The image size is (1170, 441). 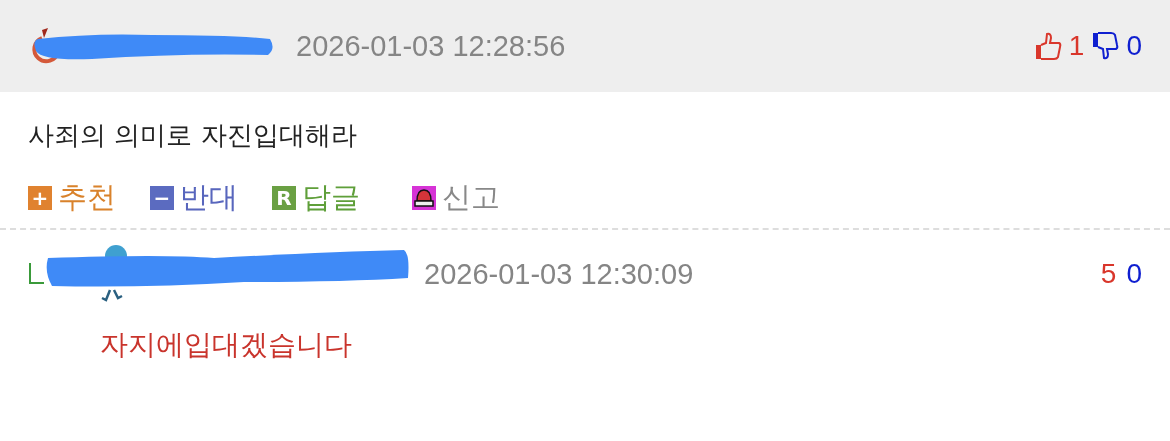 I want to click on thumbs-down-icon, so click(x=1105, y=46).